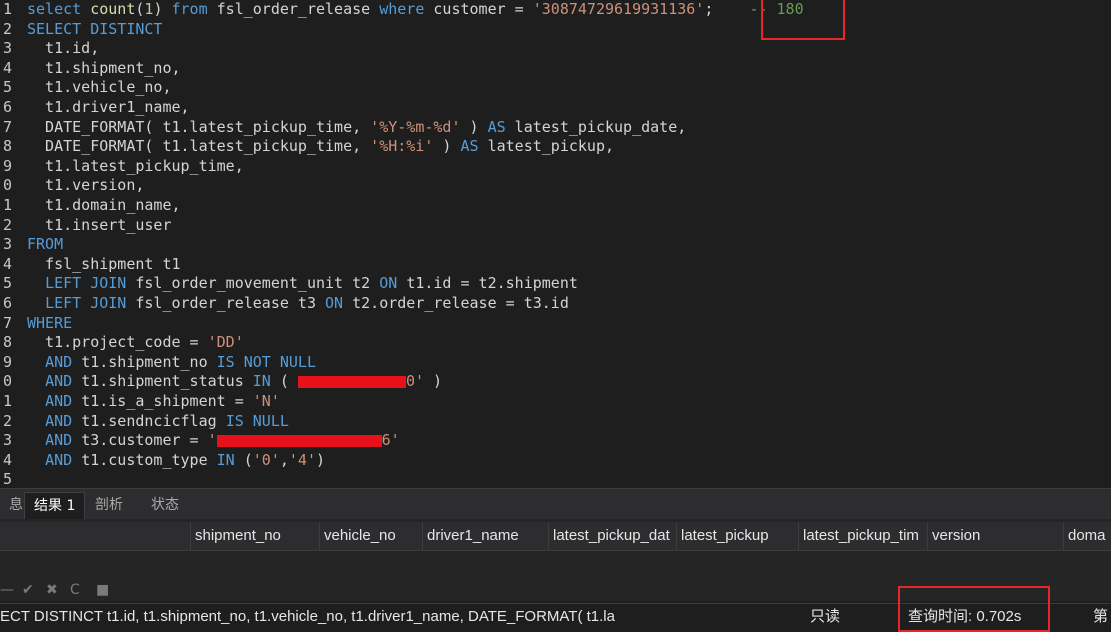  I want to click on close-icon: ✖, so click(52, 590).